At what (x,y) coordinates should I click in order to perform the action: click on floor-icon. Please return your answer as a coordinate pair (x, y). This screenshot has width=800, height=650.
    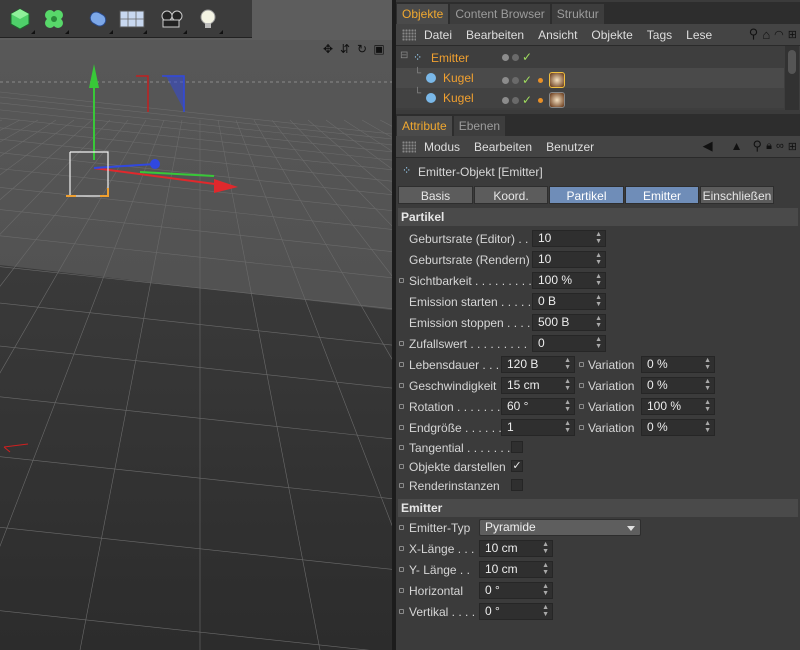
    Looking at the image, I should click on (132, 19).